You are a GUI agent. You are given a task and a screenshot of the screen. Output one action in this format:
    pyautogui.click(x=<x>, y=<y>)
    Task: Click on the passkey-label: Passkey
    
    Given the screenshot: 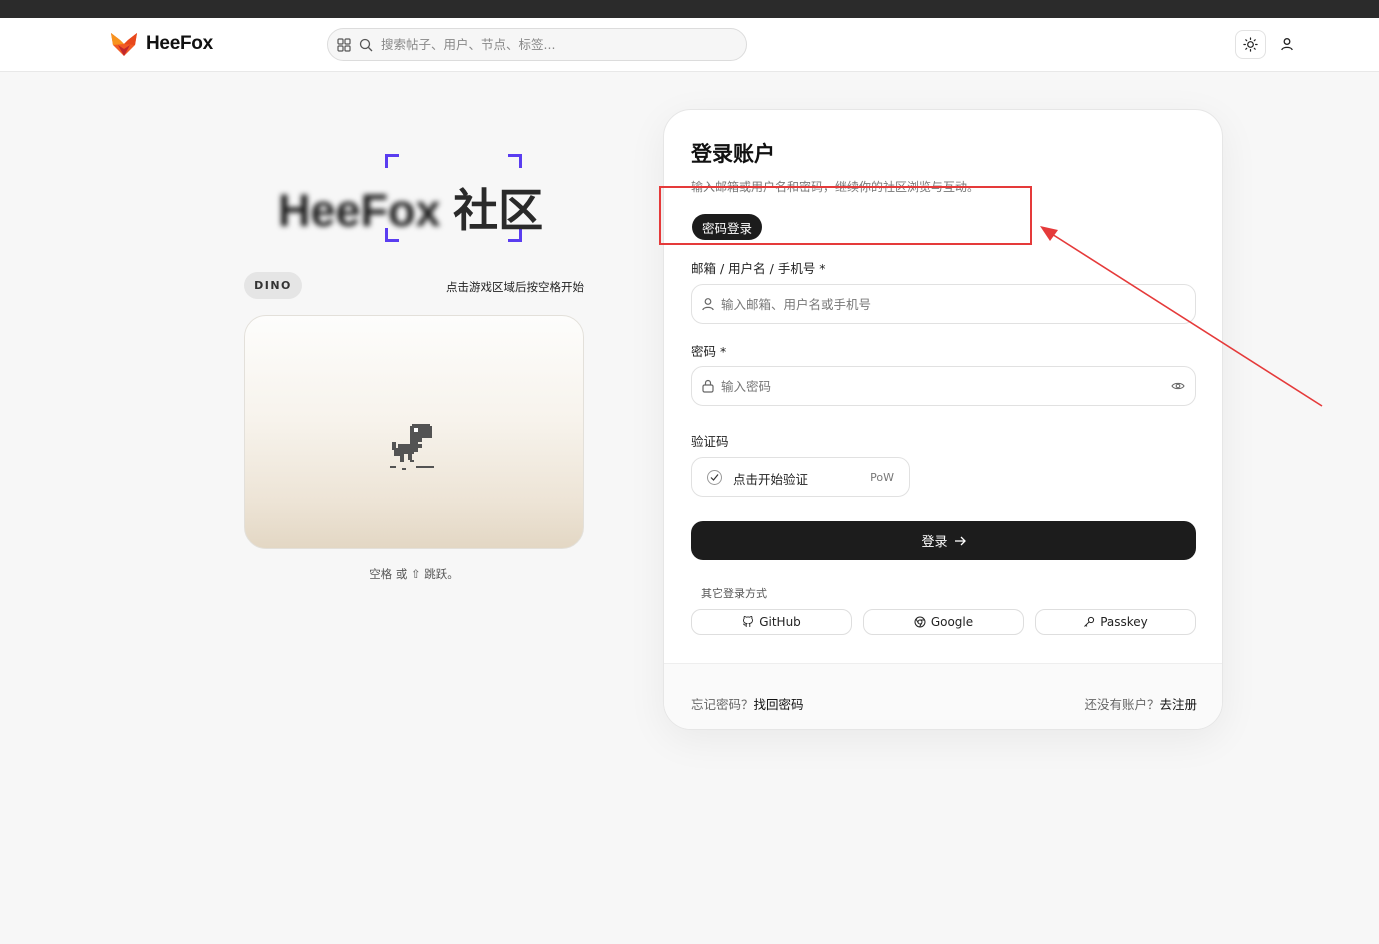 What is the action you would take?
    pyautogui.click(x=1124, y=622)
    